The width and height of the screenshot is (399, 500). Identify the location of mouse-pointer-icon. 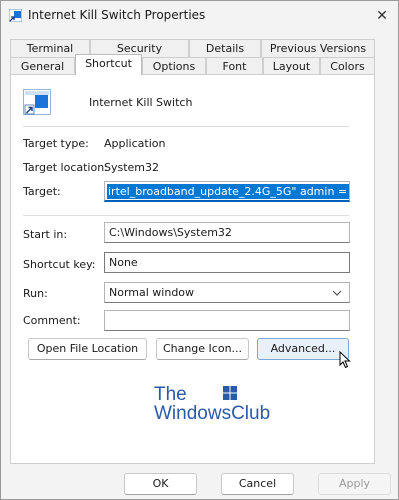
(345, 360).